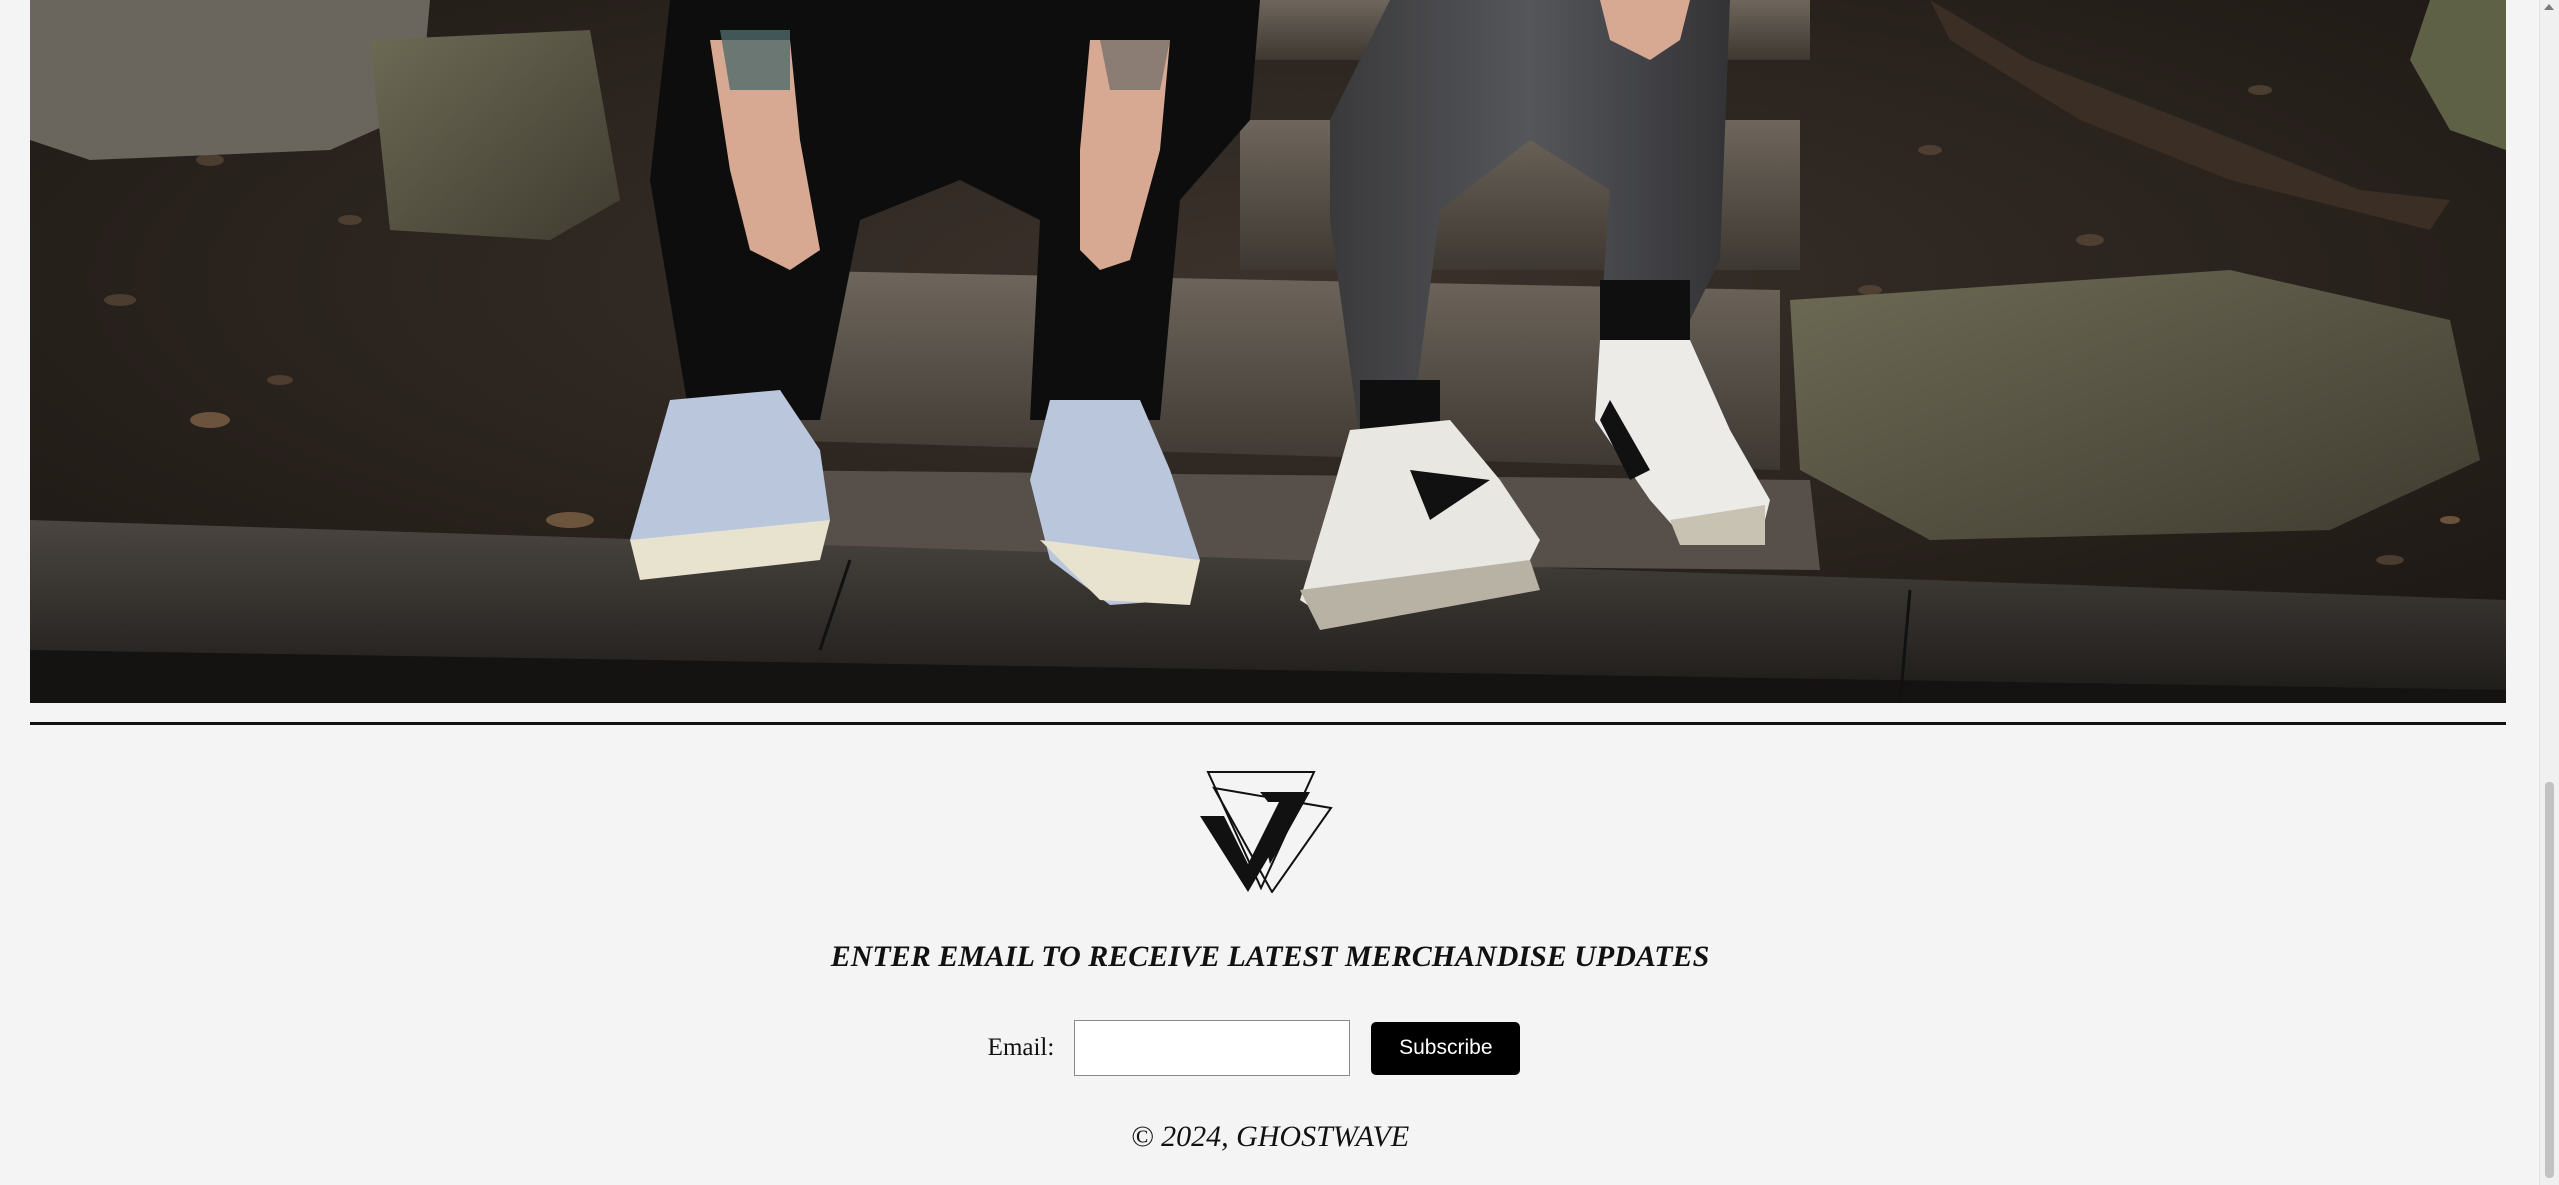 This screenshot has width=2559, height=1185. Describe the element at coordinates (1270, 1136) in the screenshot. I see `copyright-text: © 2024, GHOSTWAVE` at that location.